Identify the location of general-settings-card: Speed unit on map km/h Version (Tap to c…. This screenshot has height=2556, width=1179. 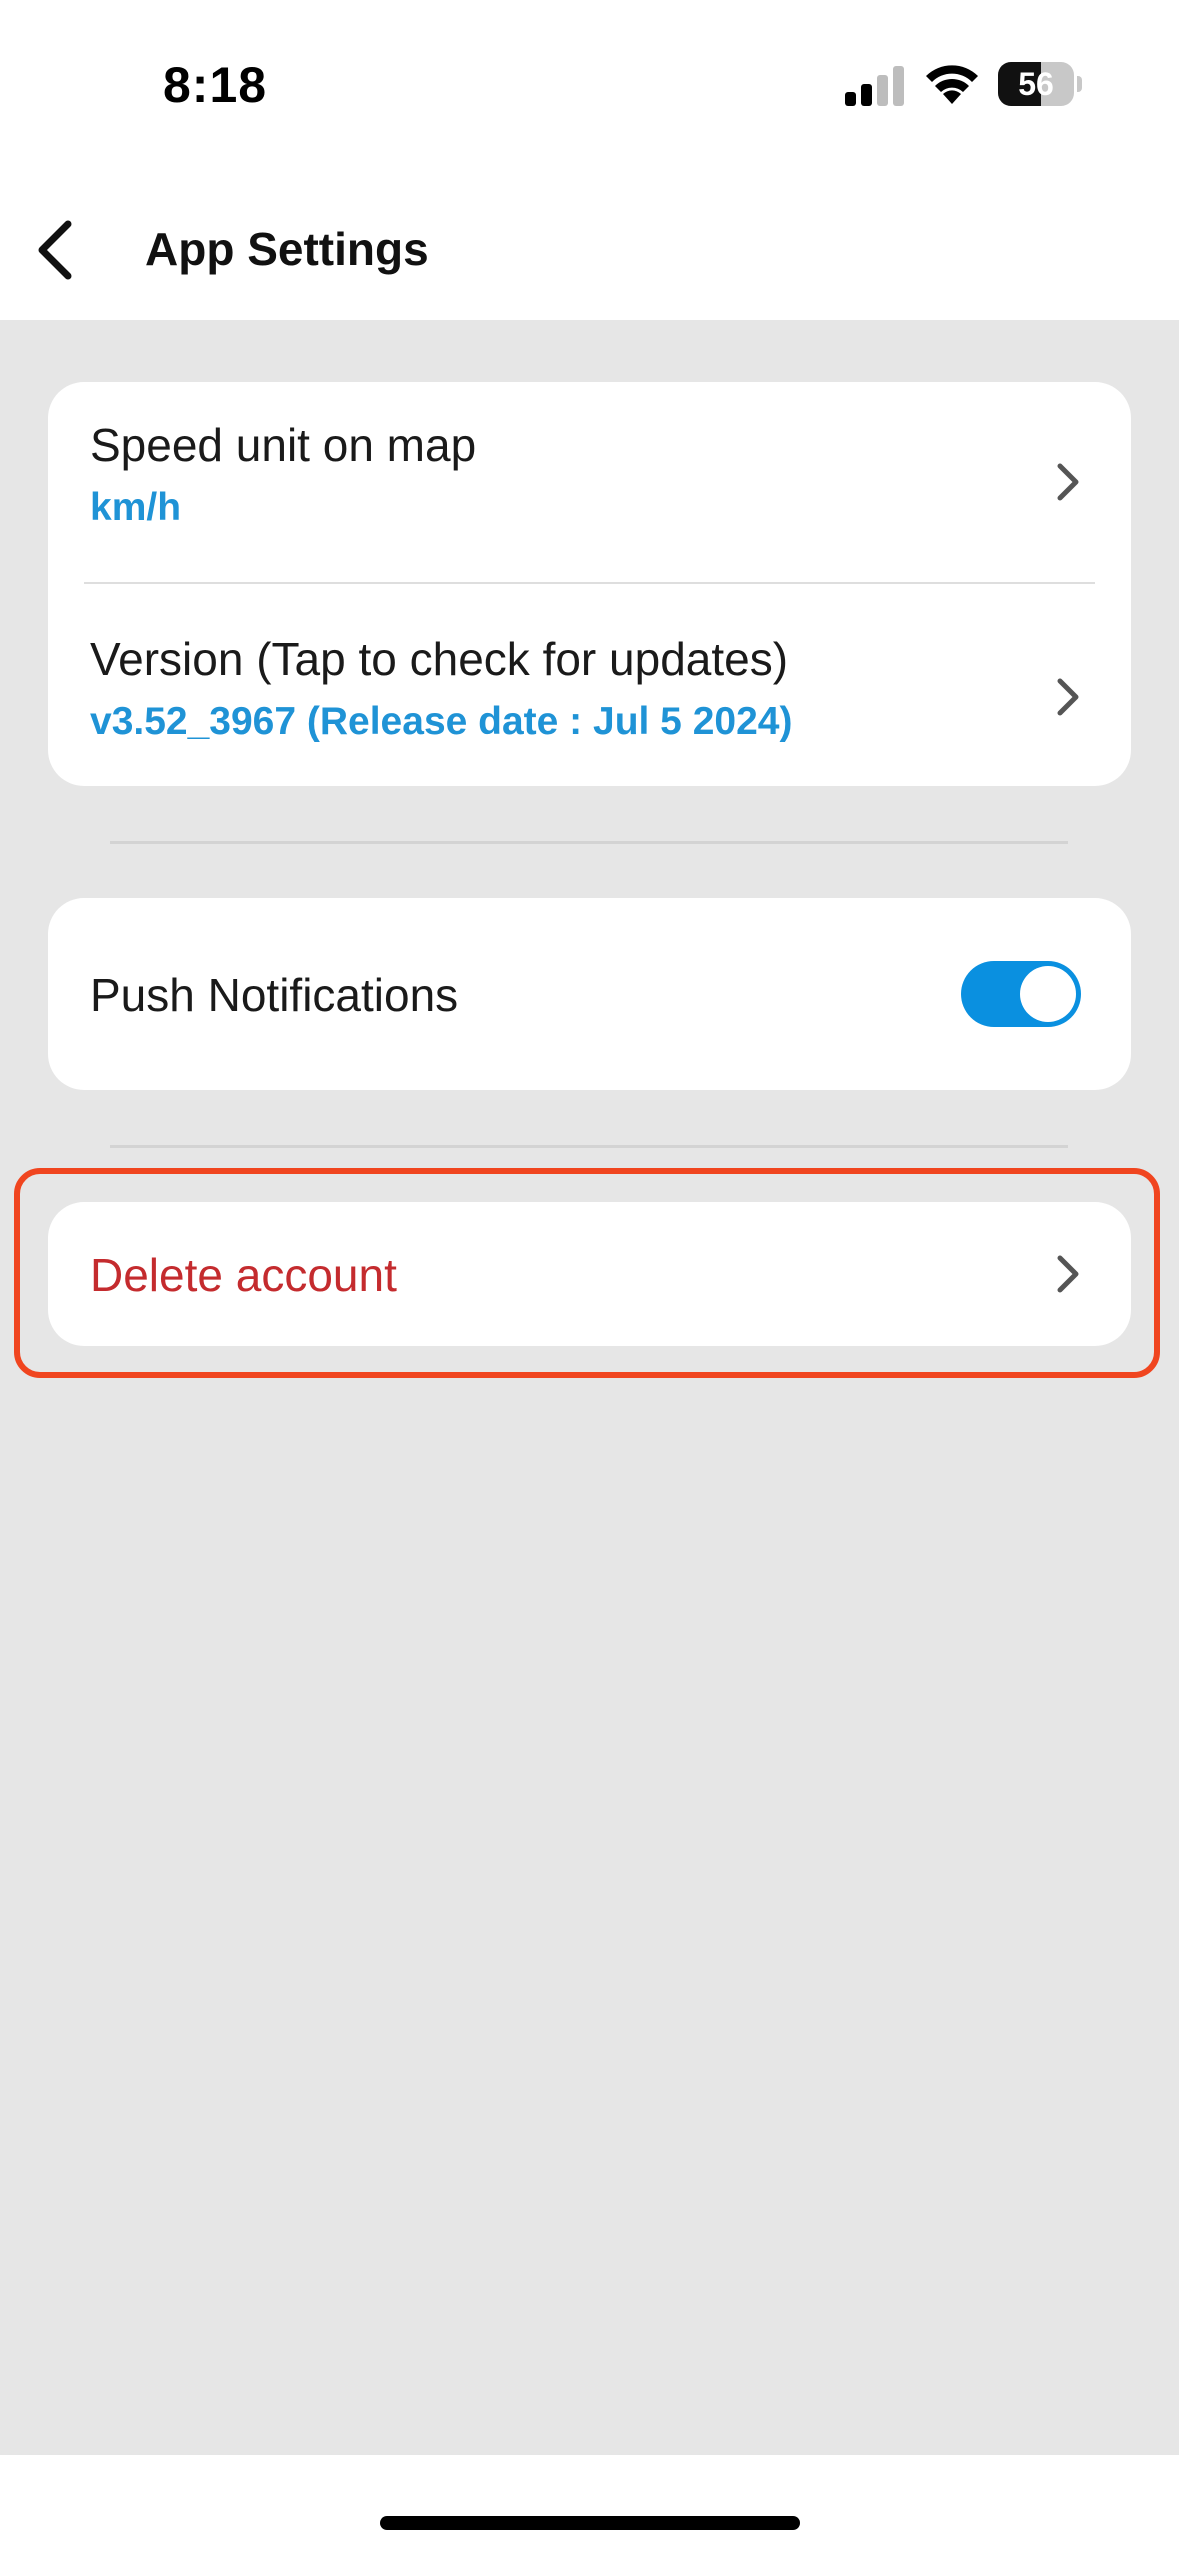
(589, 584).